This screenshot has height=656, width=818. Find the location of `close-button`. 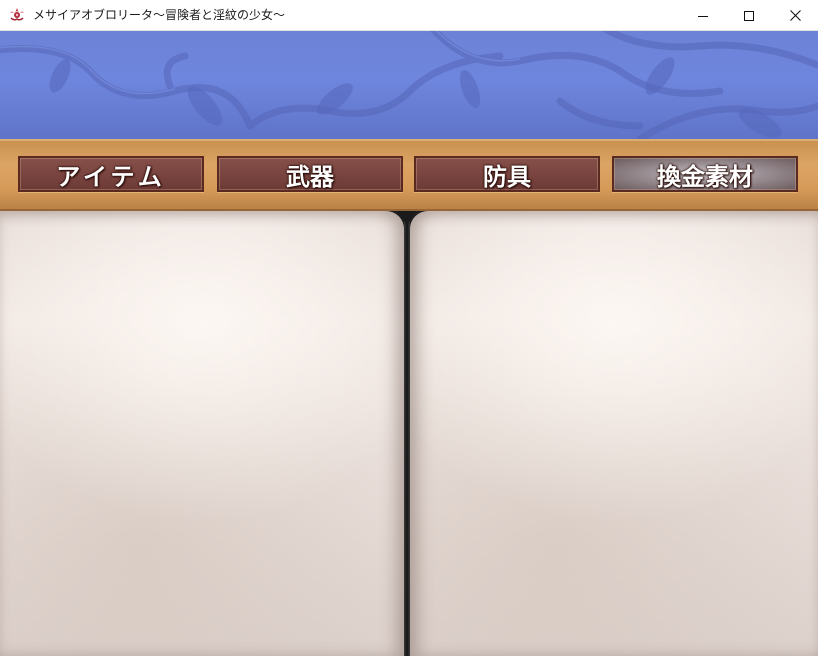

close-button is located at coordinates (795, 15).